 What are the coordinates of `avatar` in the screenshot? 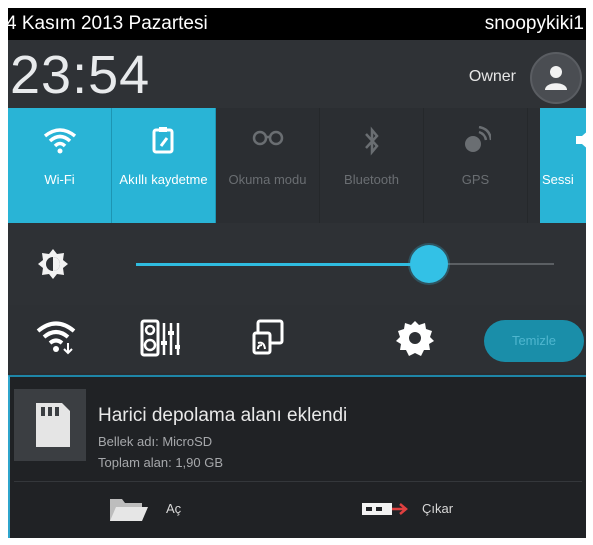 It's located at (556, 78).